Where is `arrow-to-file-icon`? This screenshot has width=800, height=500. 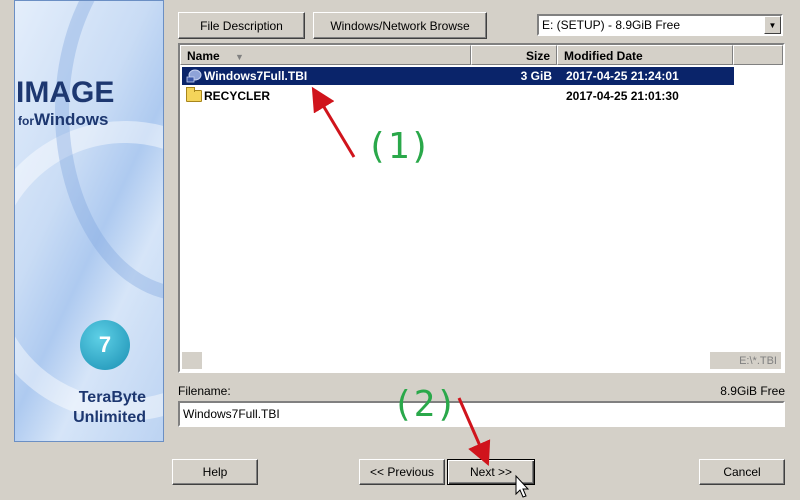
arrow-to-file-icon is located at coordinates (333, 122).